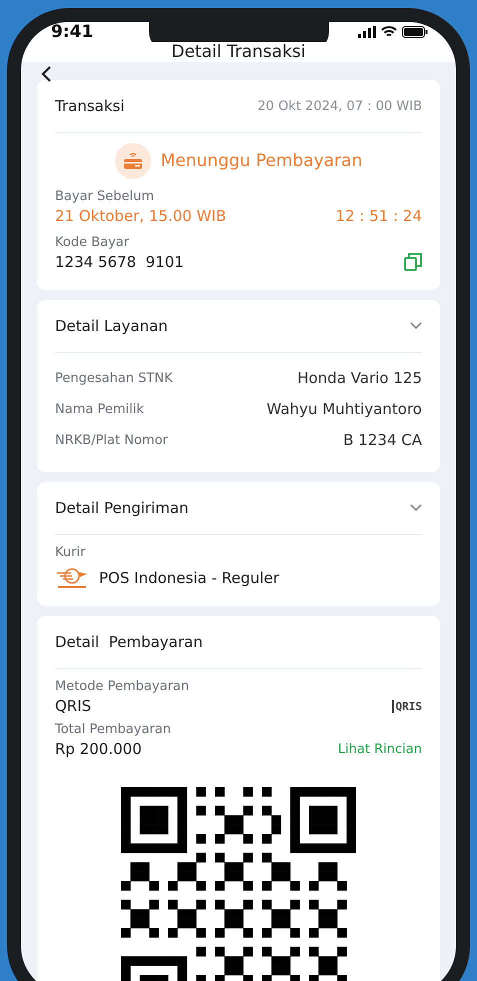 The height and width of the screenshot is (981, 477). What do you see at coordinates (367, 32) in the screenshot?
I see `signal-icon` at bounding box center [367, 32].